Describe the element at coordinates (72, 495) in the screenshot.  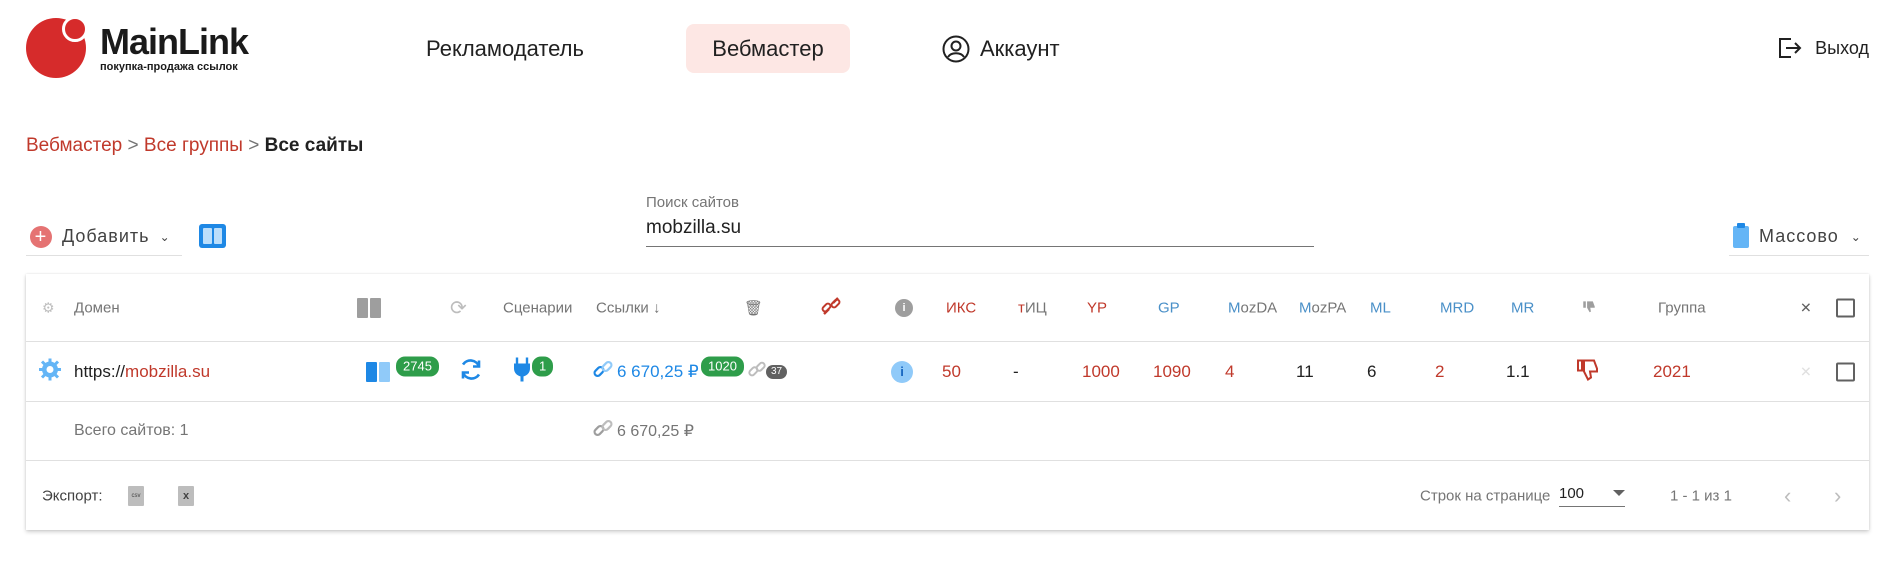
I see `export-label: Экспорт:` at that location.